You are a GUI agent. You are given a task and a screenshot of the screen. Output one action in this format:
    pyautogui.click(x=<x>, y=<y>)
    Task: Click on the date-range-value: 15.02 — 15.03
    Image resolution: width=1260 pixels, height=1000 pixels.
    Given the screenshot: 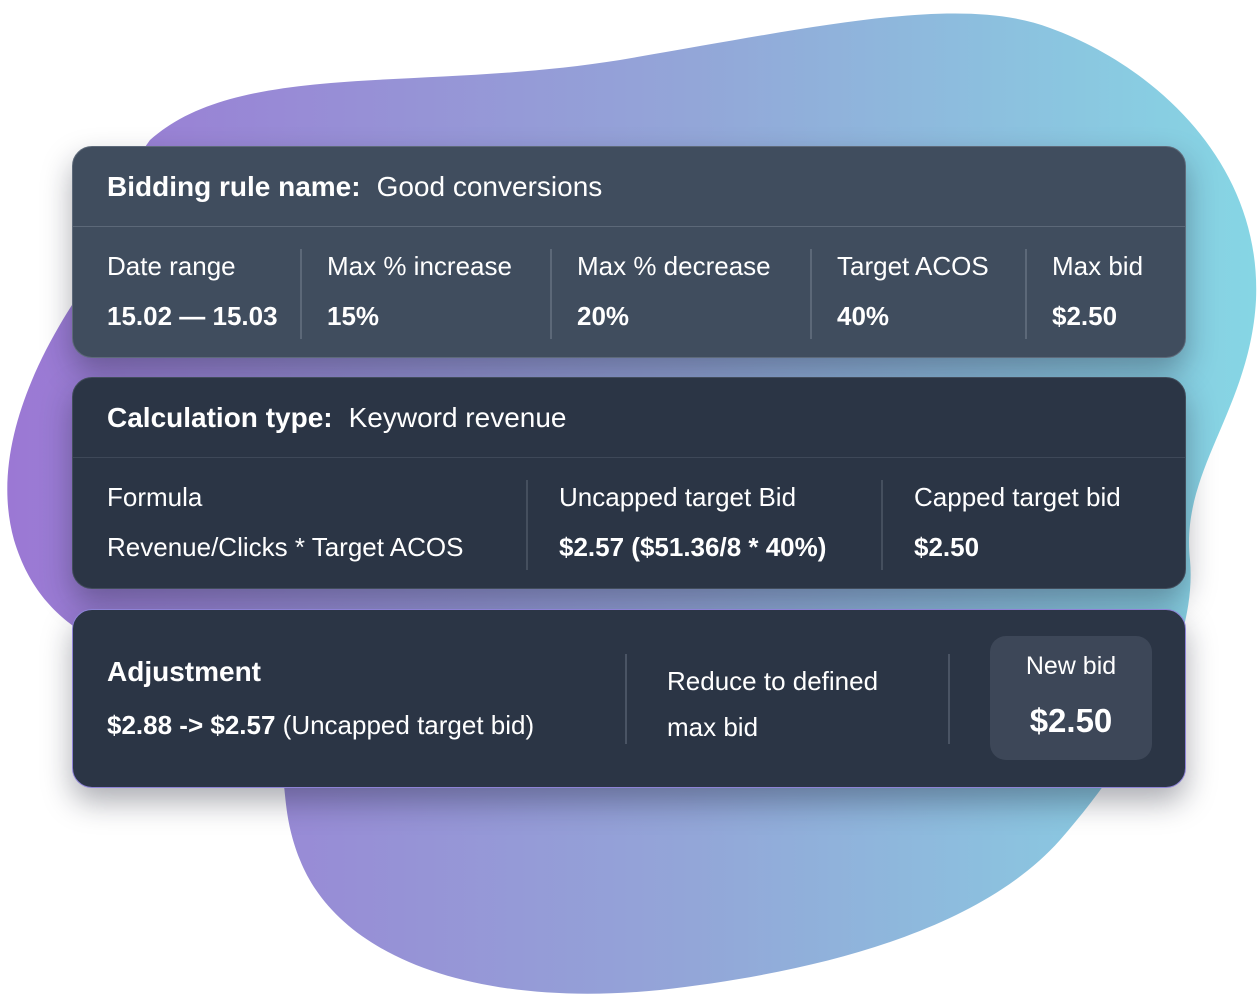 What is the action you would take?
    pyautogui.click(x=192, y=316)
    